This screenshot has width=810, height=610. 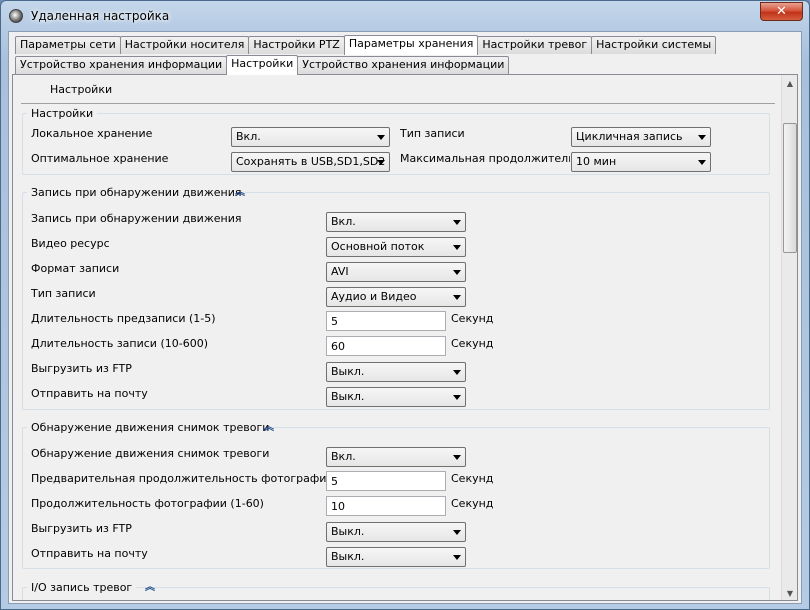 I want to click on motion-ftp-label: Выгрузить из FTP, so click(x=81, y=368).